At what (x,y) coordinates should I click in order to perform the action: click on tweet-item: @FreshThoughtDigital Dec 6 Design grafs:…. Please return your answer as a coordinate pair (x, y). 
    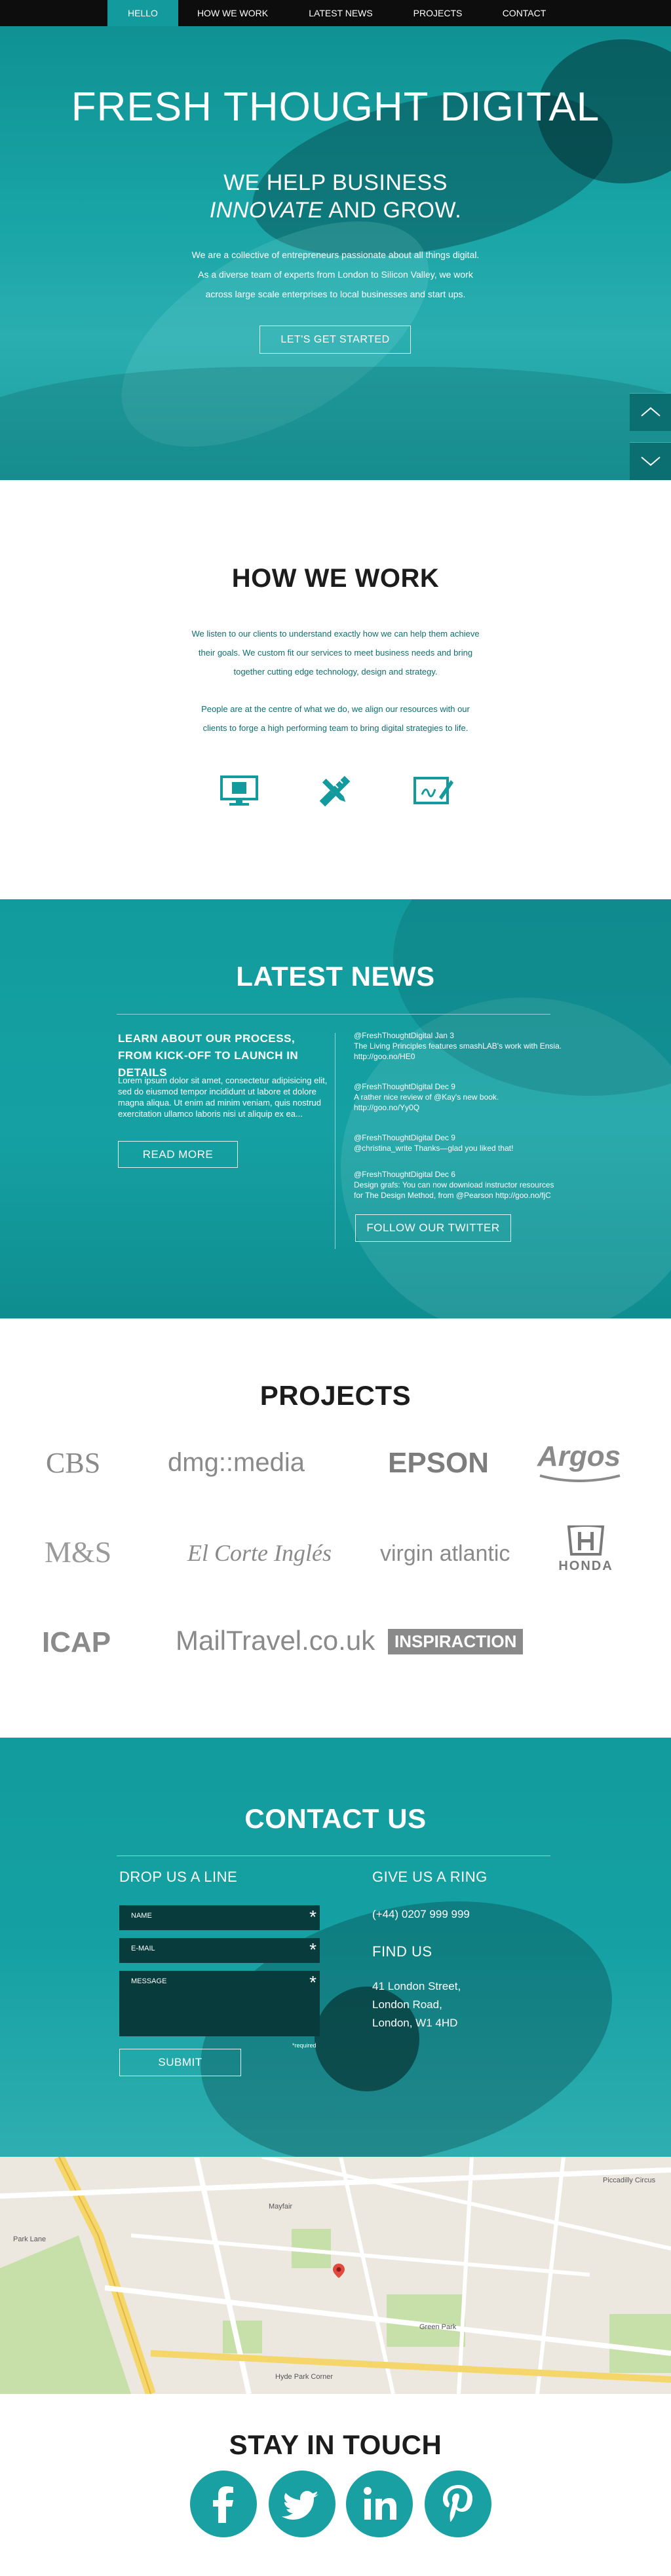
    Looking at the image, I should click on (459, 1185).